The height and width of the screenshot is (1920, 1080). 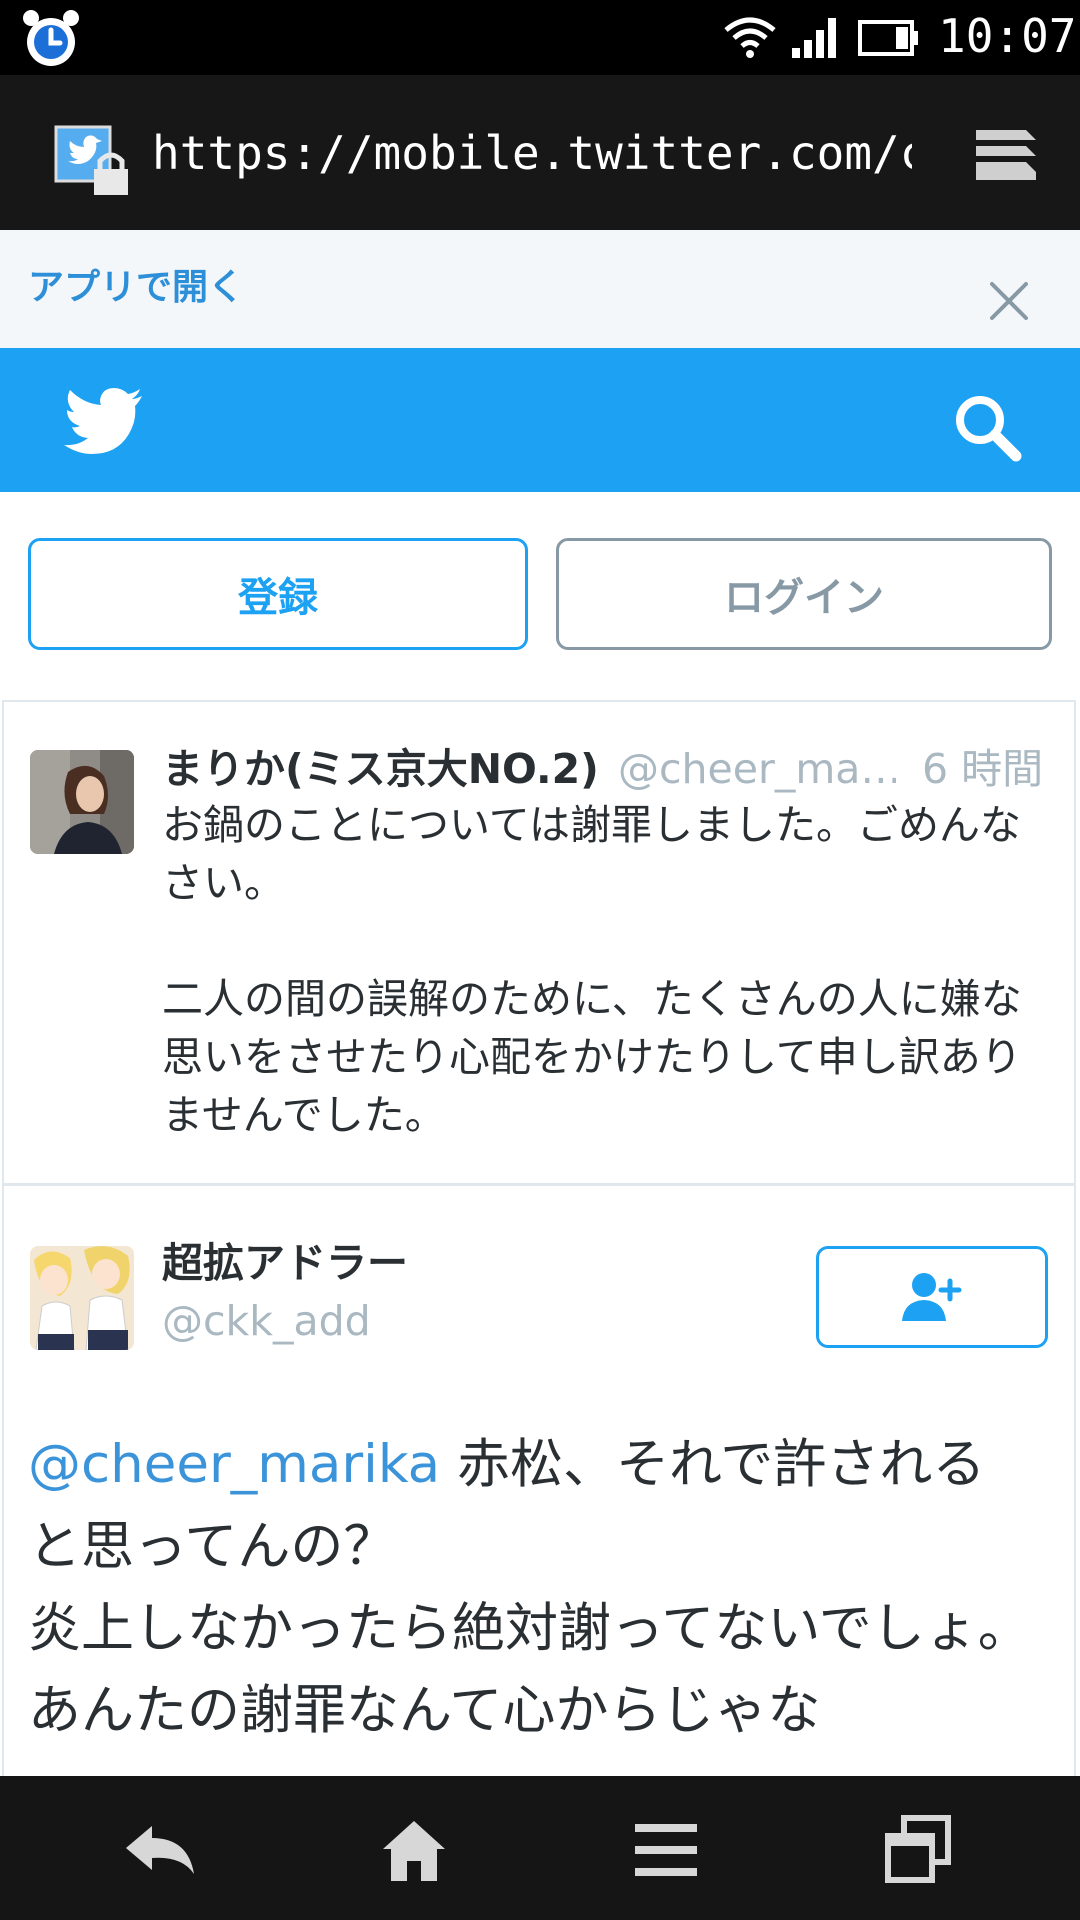 I want to click on close-icon, so click(x=1009, y=301).